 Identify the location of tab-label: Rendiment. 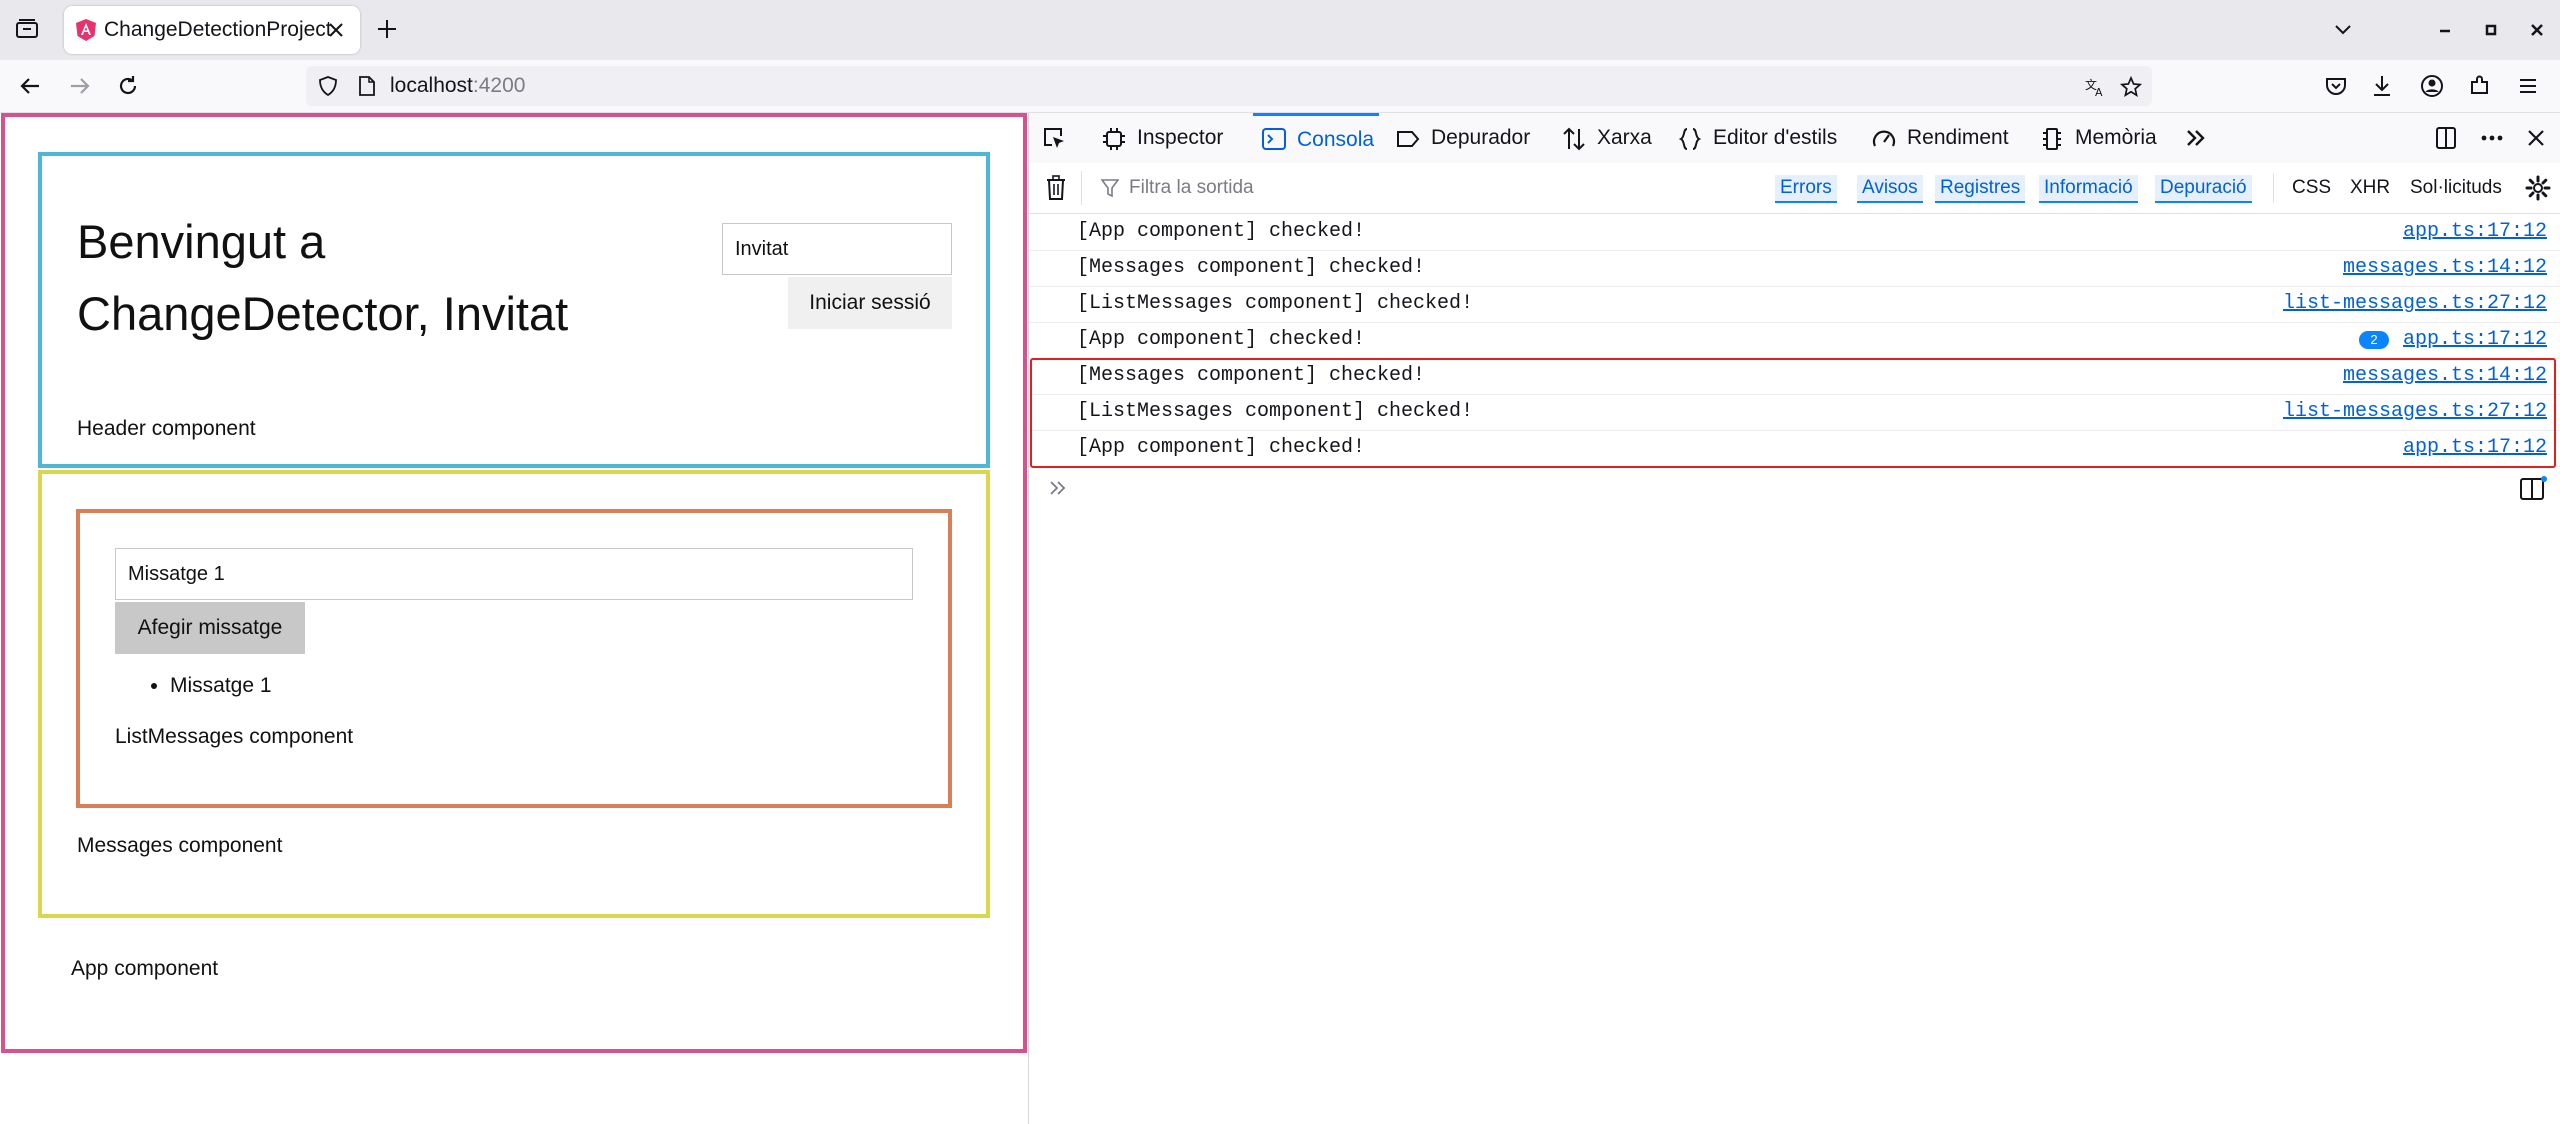
(1958, 137).